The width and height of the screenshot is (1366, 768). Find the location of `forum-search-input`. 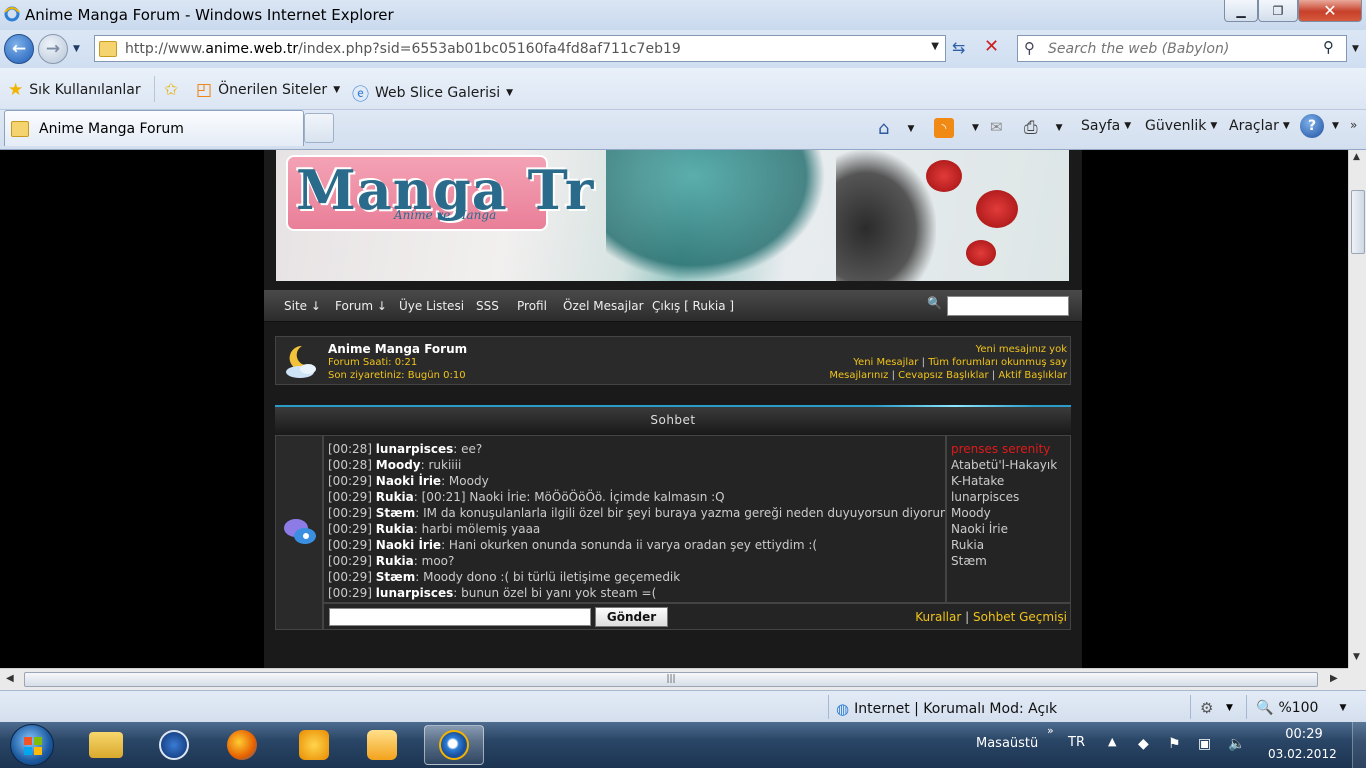

forum-search-input is located at coordinates (1008, 306).